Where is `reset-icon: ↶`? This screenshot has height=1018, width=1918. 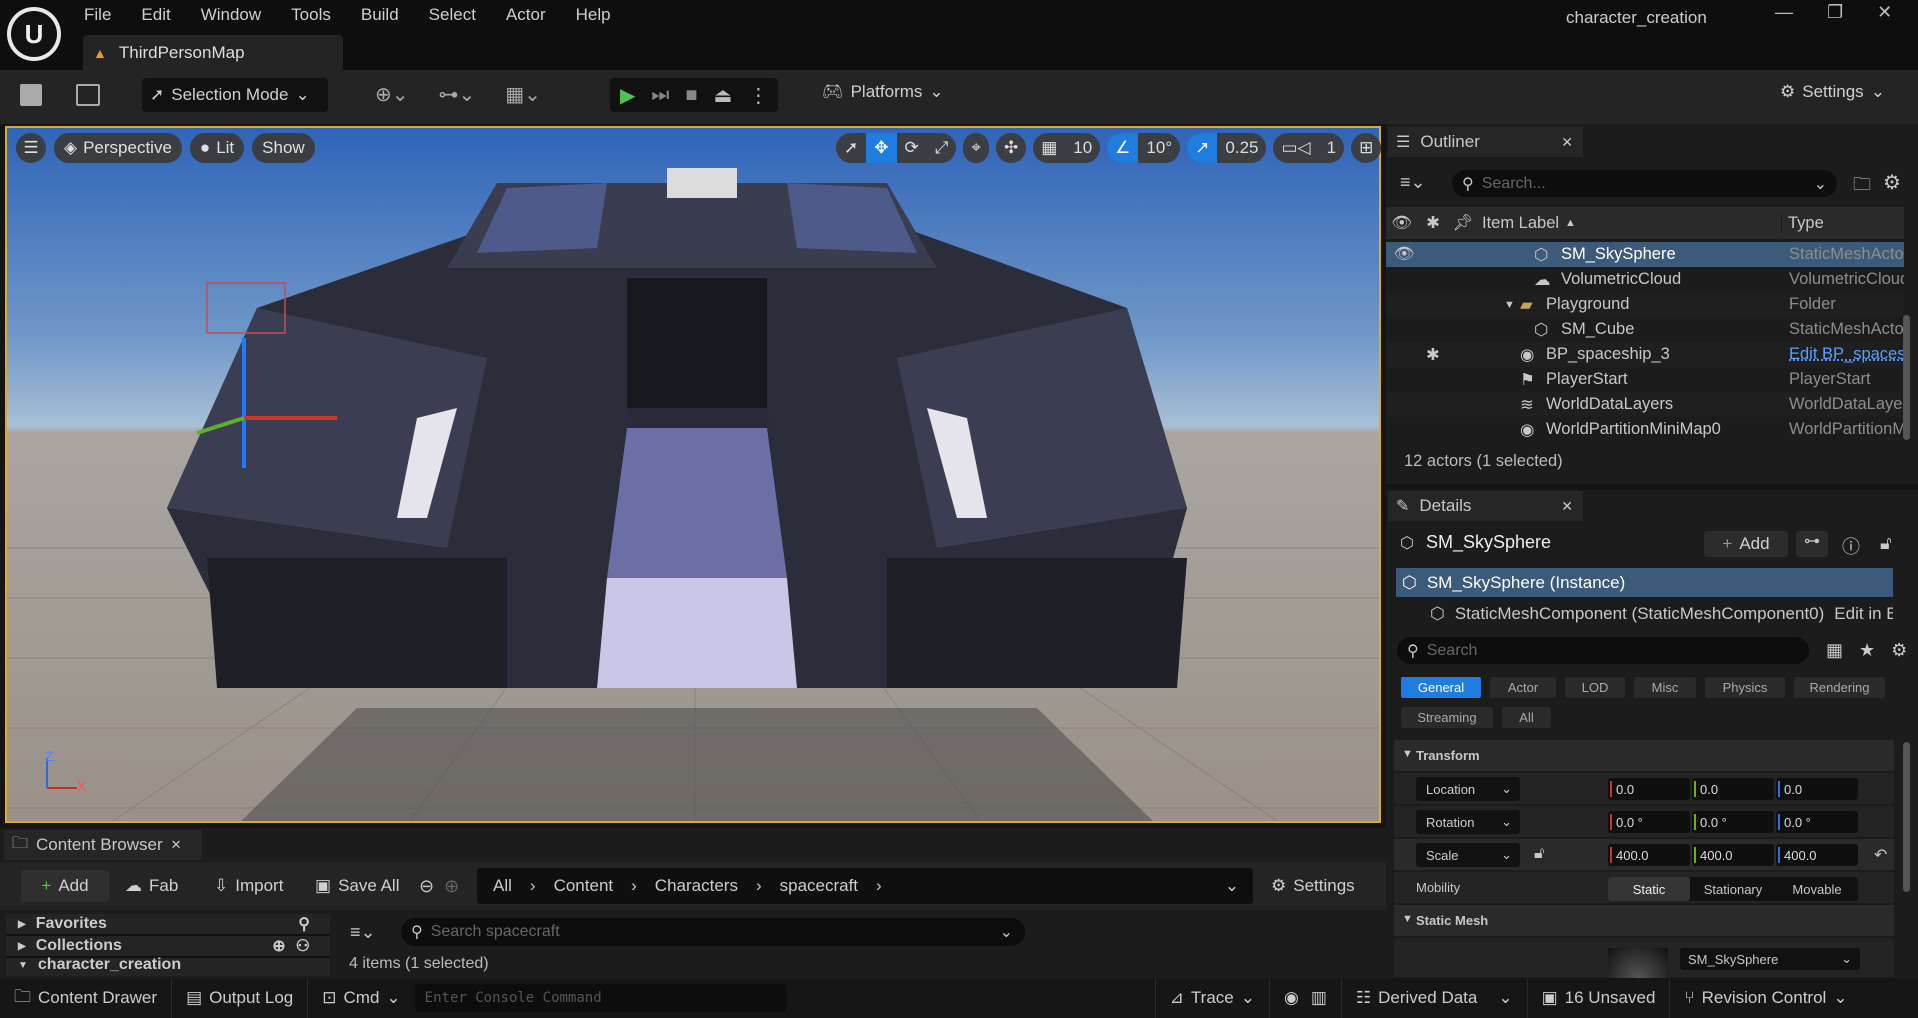 reset-icon: ↶ is located at coordinates (1880, 855).